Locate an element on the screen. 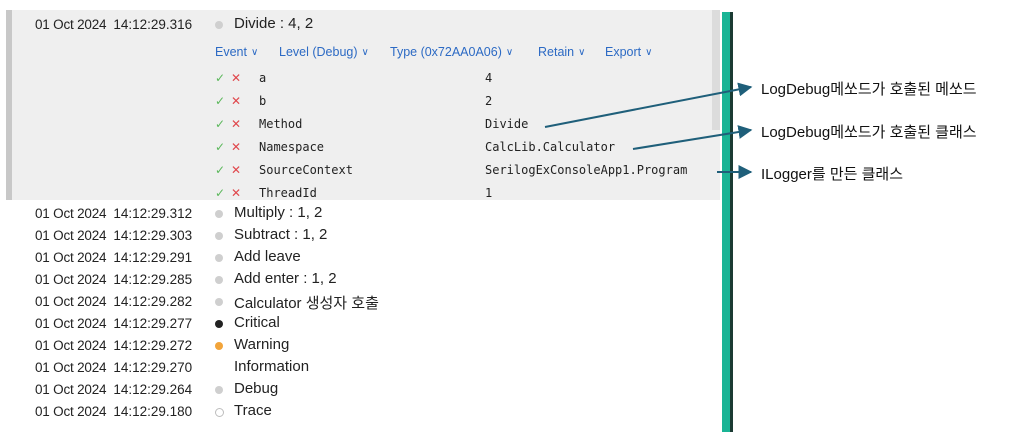 The height and width of the screenshot is (432, 1035). annotation-arrow-method is located at coordinates (648, 105).